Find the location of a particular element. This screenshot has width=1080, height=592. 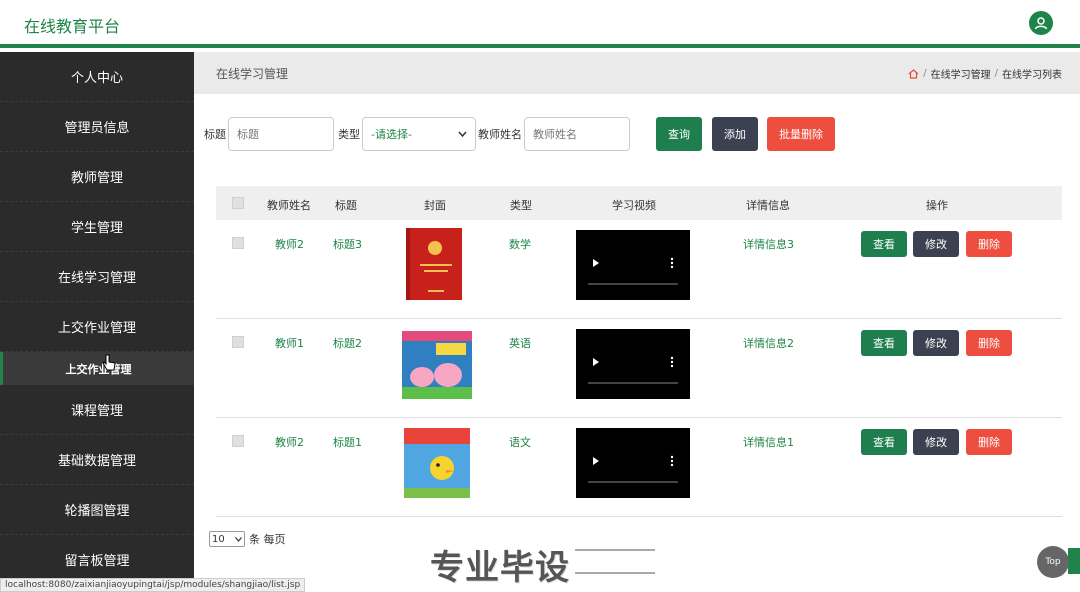

sidebar-item-carousel: 轮播图管理 is located at coordinates (97, 510).